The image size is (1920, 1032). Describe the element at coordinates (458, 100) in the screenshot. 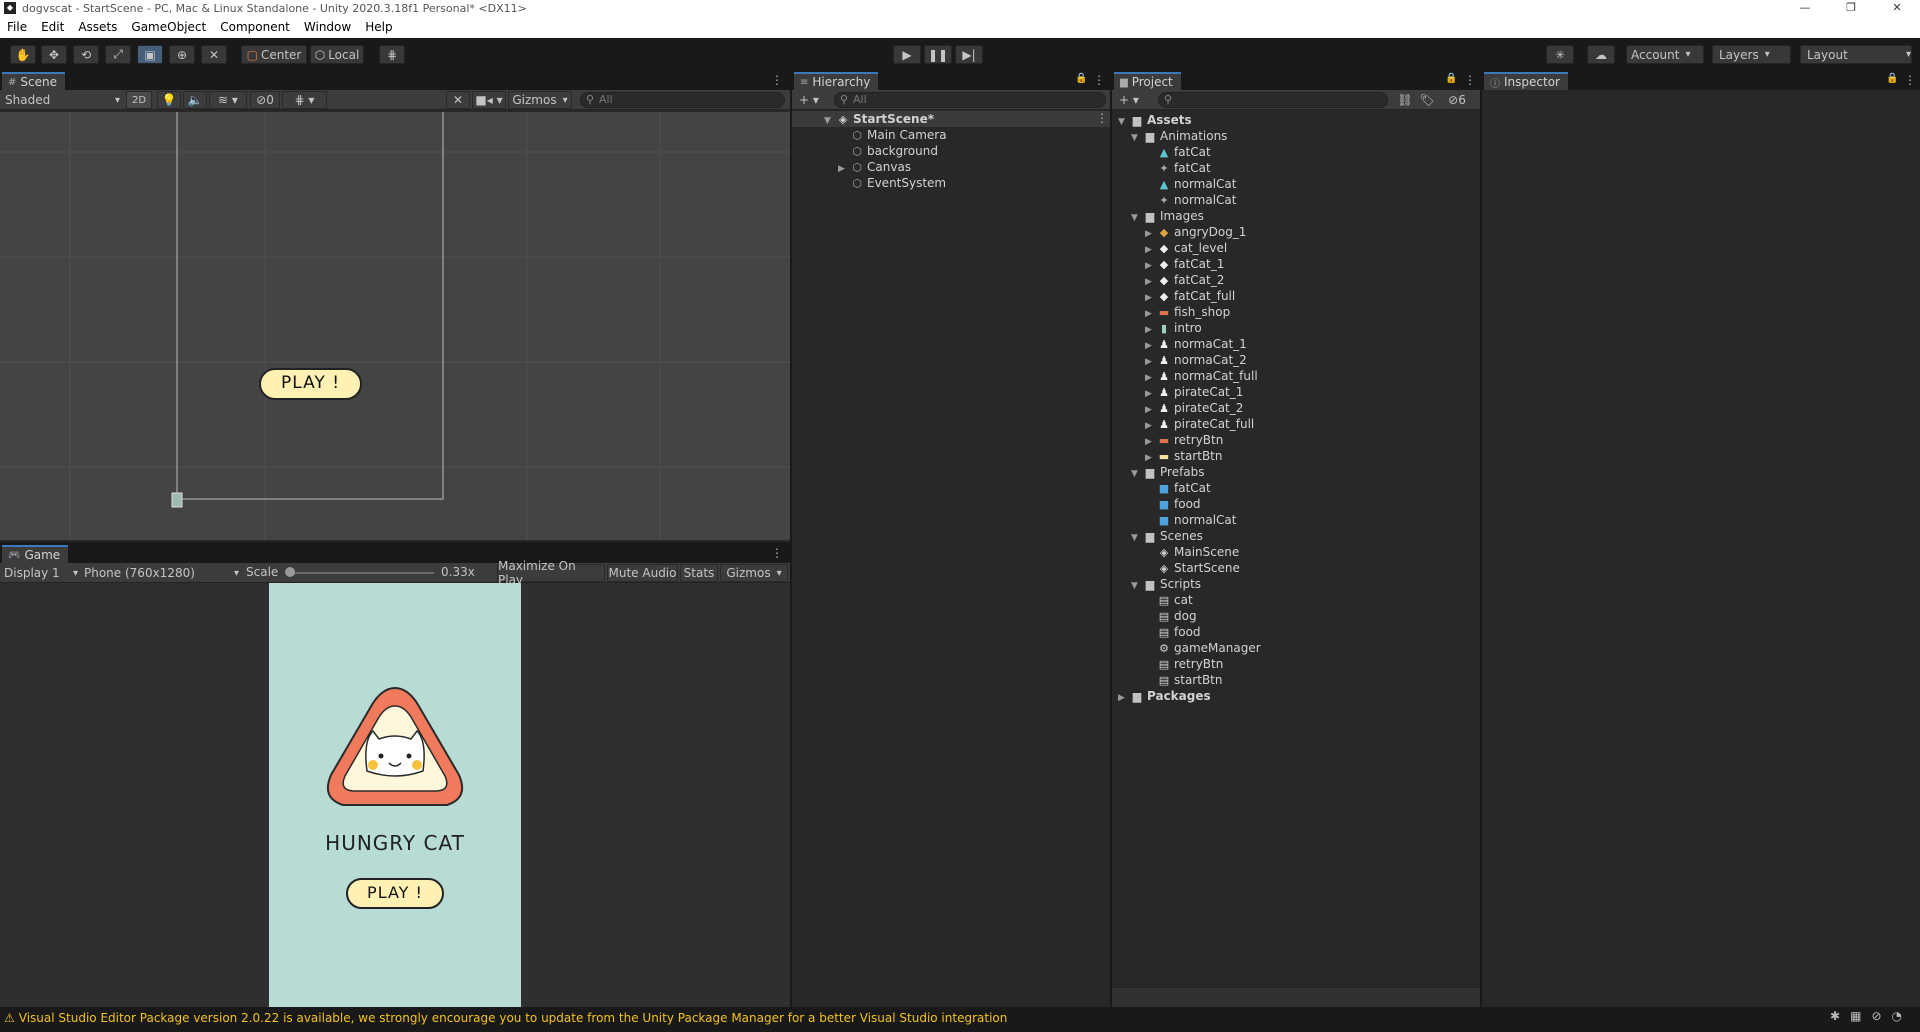

I see `scene-tools-icon: ✕` at that location.